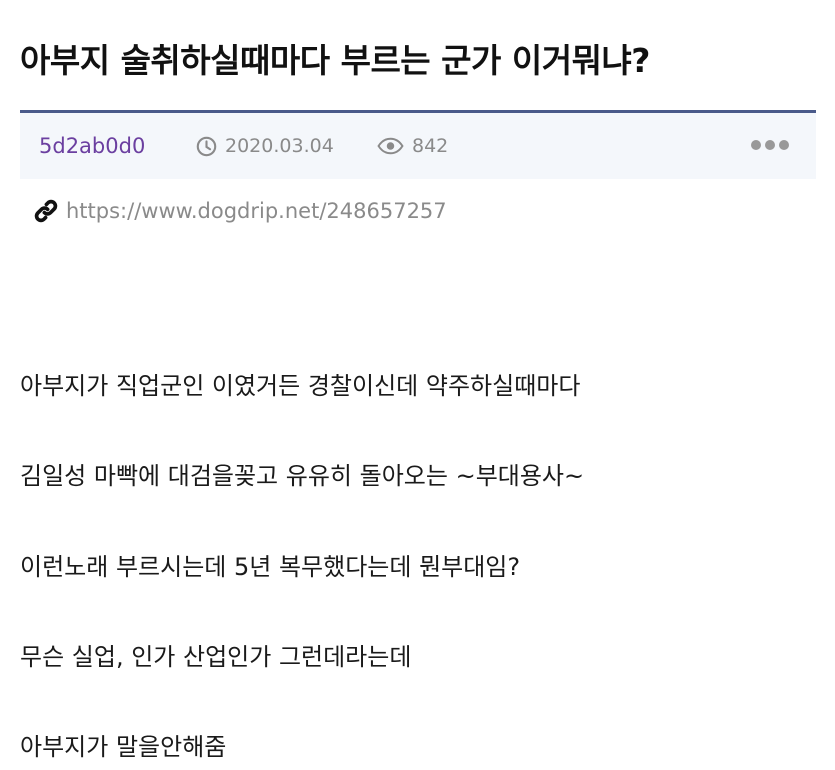 This screenshot has width=835, height=770. Describe the element at coordinates (430, 146) in the screenshot. I see `post-views-count: 842` at that location.